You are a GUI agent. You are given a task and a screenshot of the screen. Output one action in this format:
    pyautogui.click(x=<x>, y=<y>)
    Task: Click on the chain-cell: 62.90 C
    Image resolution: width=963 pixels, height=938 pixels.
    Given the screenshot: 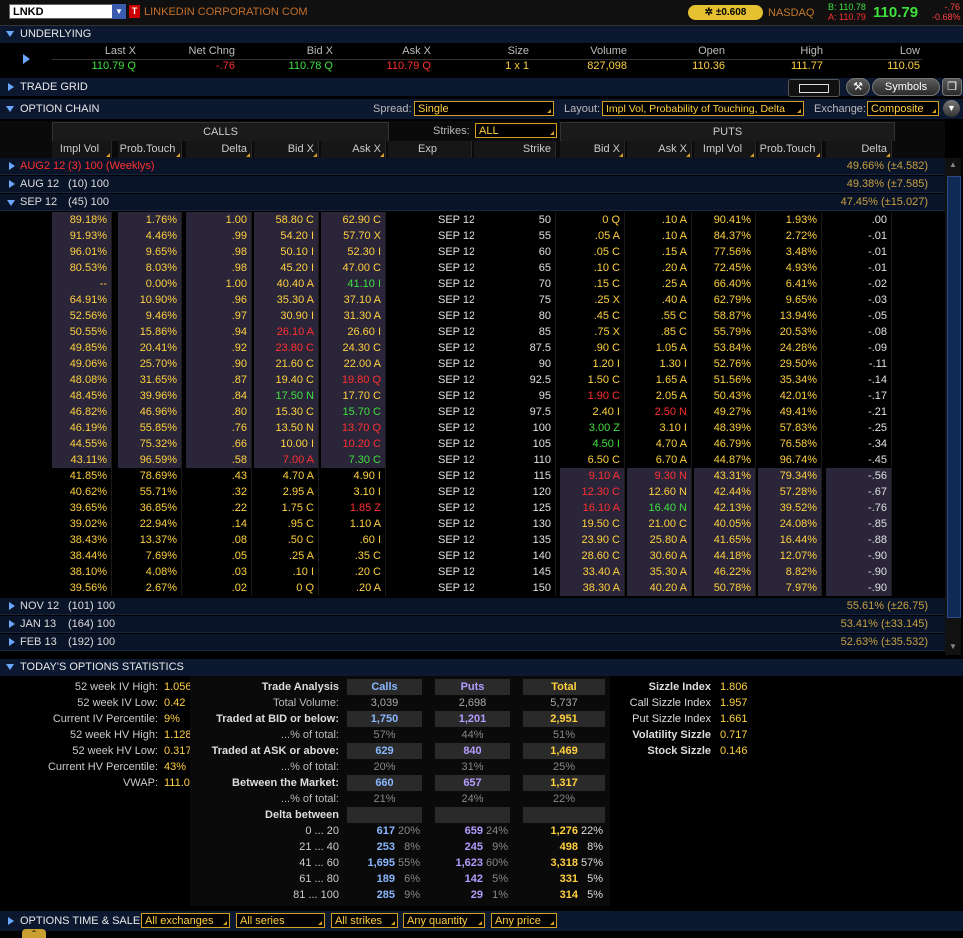 What is the action you would take?
    pyautogui.click(x=353, y=220)
    